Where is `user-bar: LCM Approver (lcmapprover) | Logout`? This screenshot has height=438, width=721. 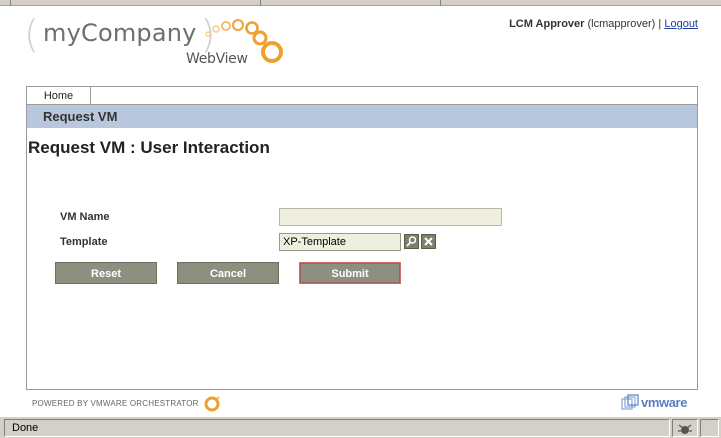
user-bar: LCM Approver (lcmapprover) | Logout is located at coordinates (603, 24).